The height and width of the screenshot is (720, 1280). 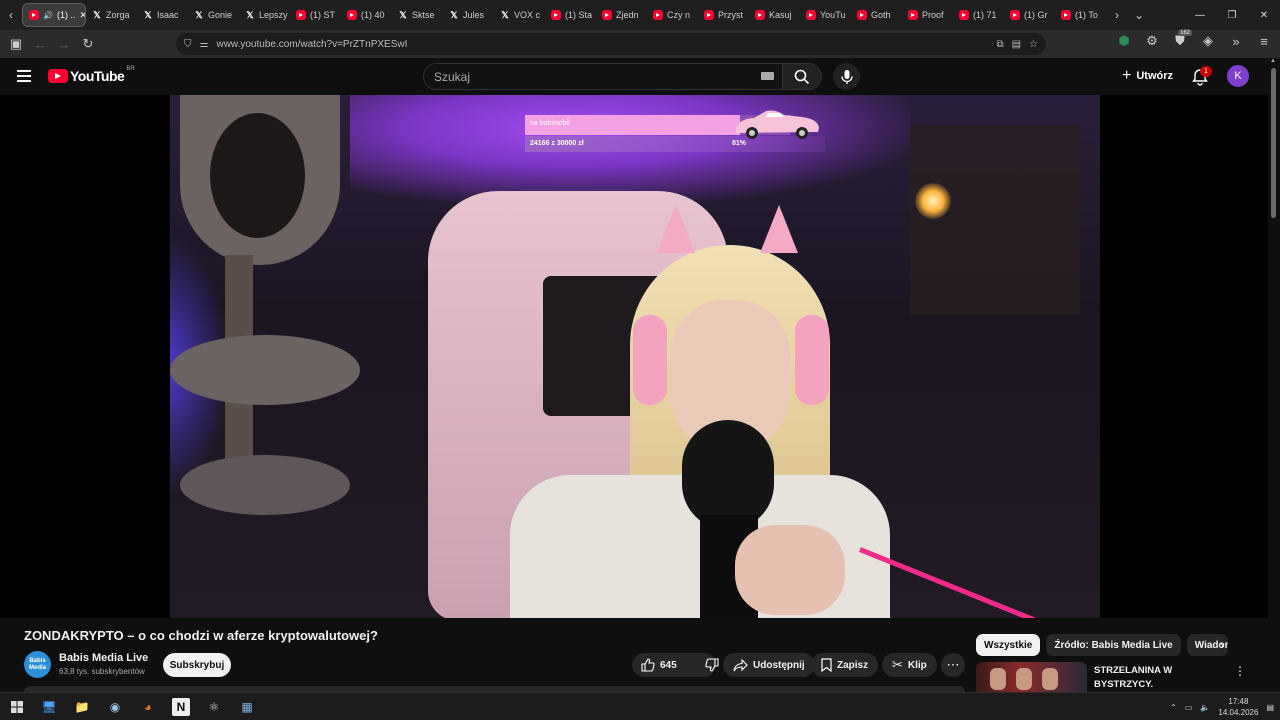 I want to click on browser-tab: 𝕏 Sktse, so click(x=417, y=15).